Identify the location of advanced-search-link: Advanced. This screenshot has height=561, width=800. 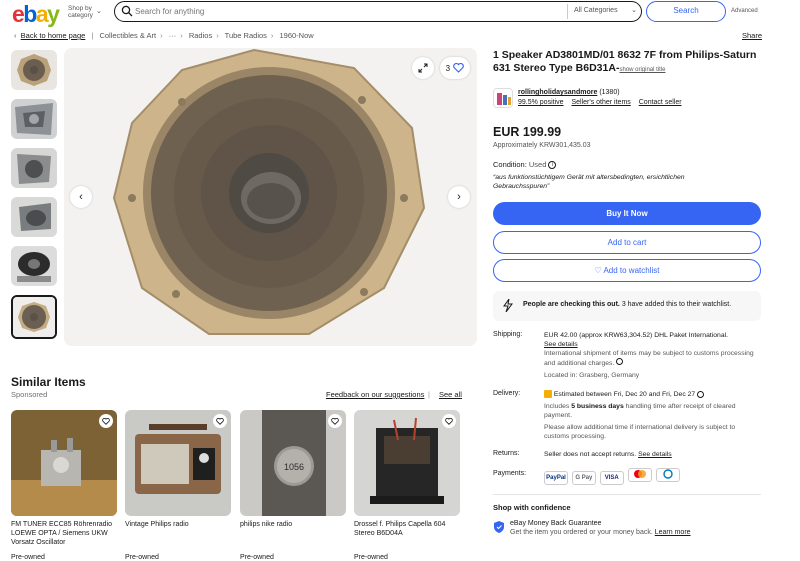
(744, 11).